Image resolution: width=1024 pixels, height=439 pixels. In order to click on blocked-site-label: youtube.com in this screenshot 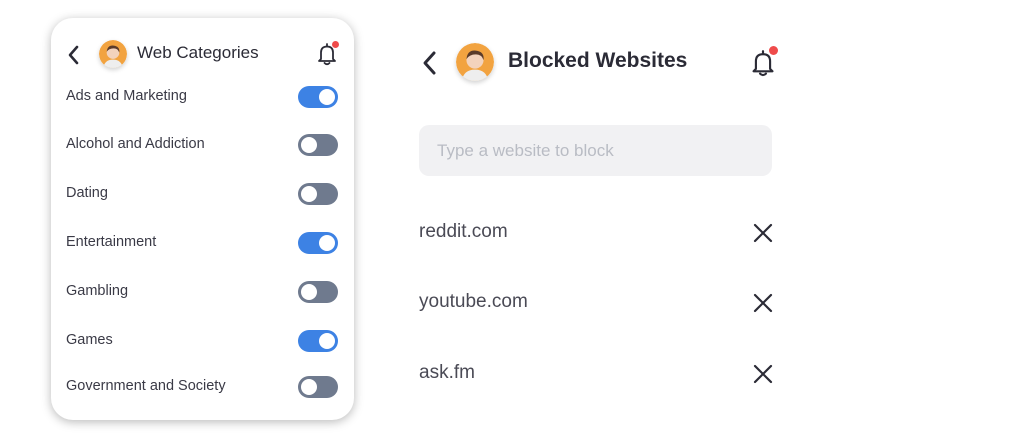, I will do `click(473, 301)`.